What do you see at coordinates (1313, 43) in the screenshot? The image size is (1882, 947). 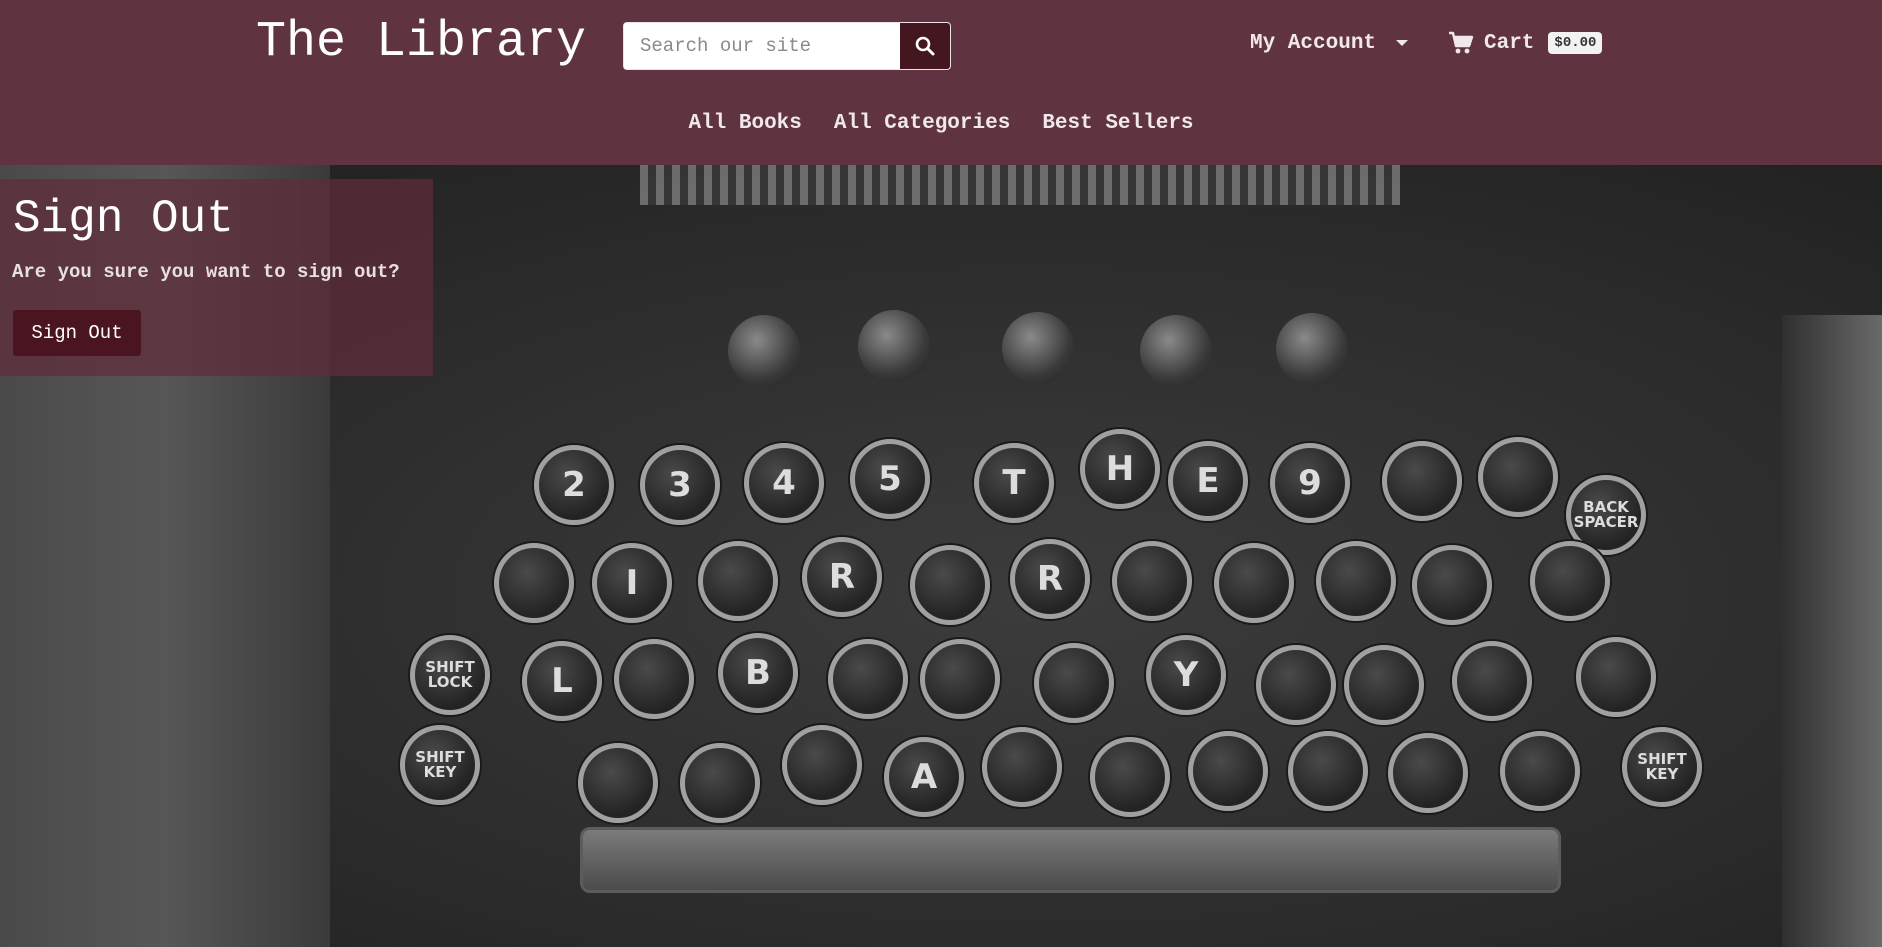 I see `account-label: My Account` at bounding box center [1313, 43].